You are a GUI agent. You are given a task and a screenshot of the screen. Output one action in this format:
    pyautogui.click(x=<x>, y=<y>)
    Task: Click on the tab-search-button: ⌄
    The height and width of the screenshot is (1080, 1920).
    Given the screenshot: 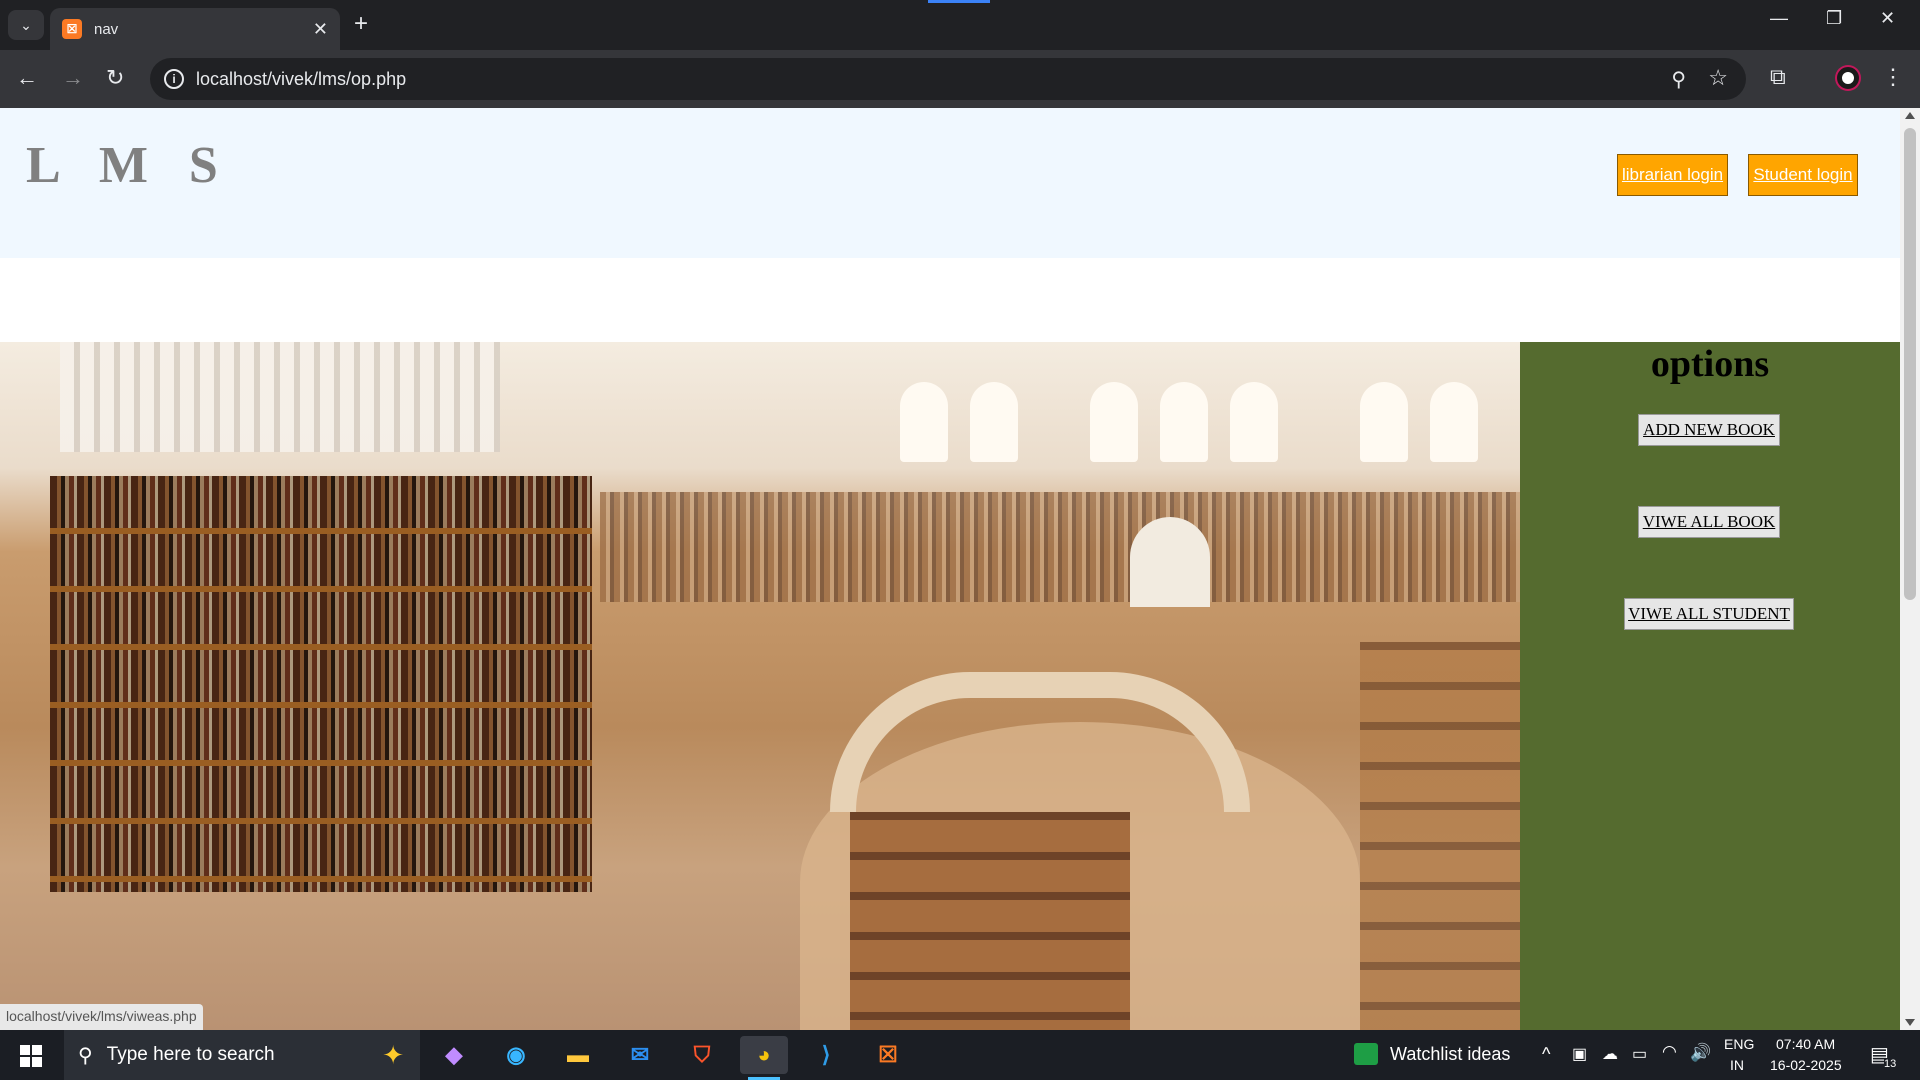 What is the action you would take?
    pyautogui.click(x=26, y=25)
    